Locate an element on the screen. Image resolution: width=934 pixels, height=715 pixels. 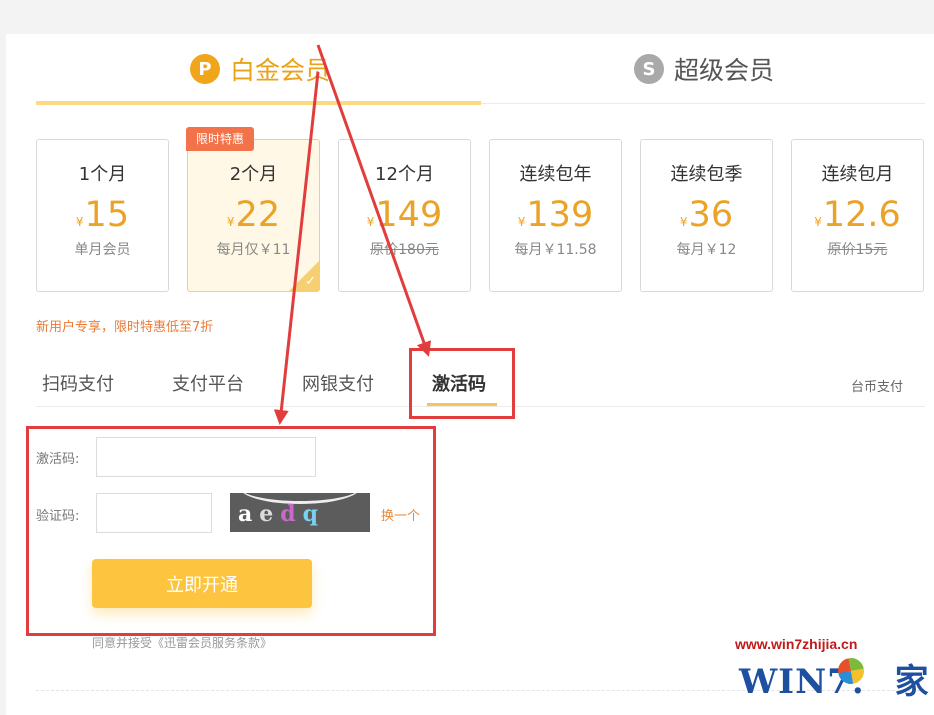
site-watermark: www.win7zhijia.cn WIN7. 家 is located at coordinates (832, 670).